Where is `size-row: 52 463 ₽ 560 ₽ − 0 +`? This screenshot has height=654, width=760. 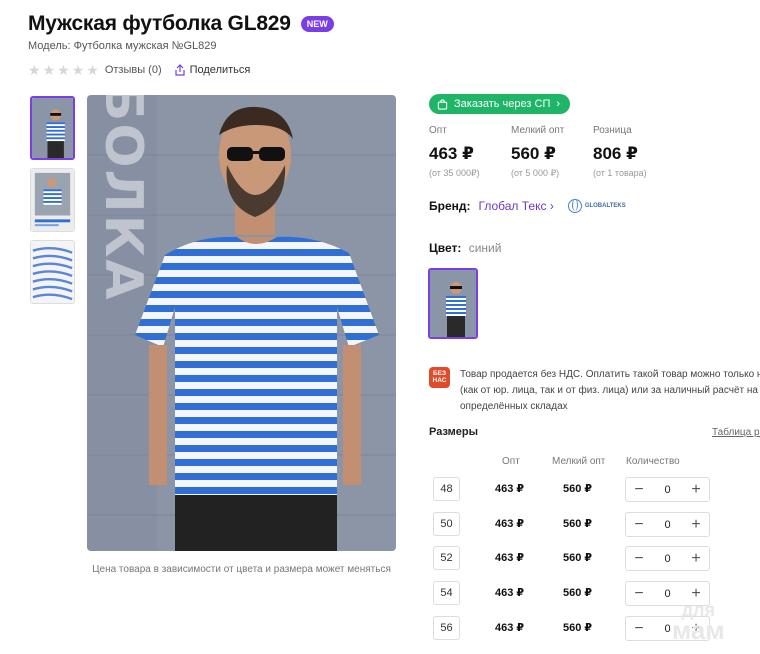 size-row: 52 463 ₽ 560 ₽ − 0 + is located at coordinates (596, 558).